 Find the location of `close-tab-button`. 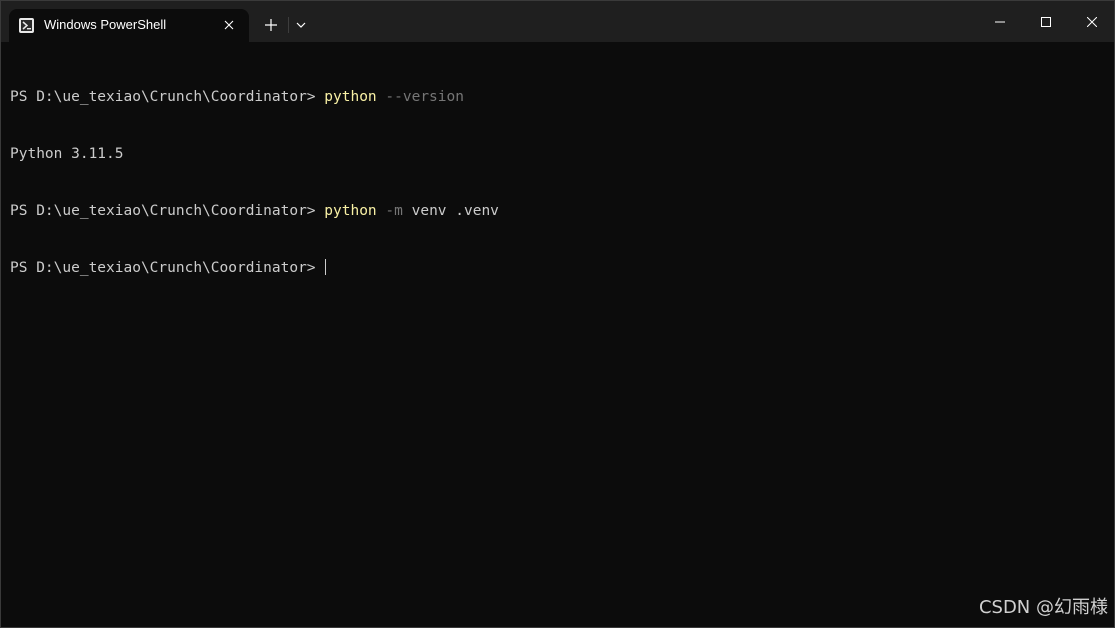

close-tab-button is located at coordinates (229, 25).